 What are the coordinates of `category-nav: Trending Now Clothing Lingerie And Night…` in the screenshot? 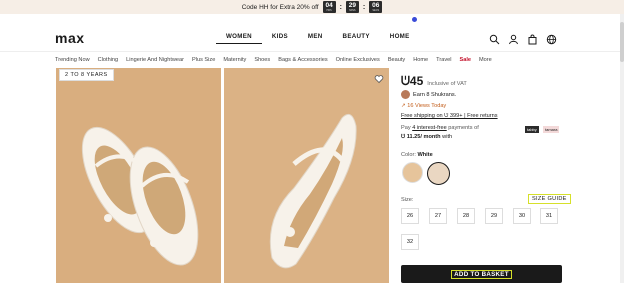 It's located at (273, 60).